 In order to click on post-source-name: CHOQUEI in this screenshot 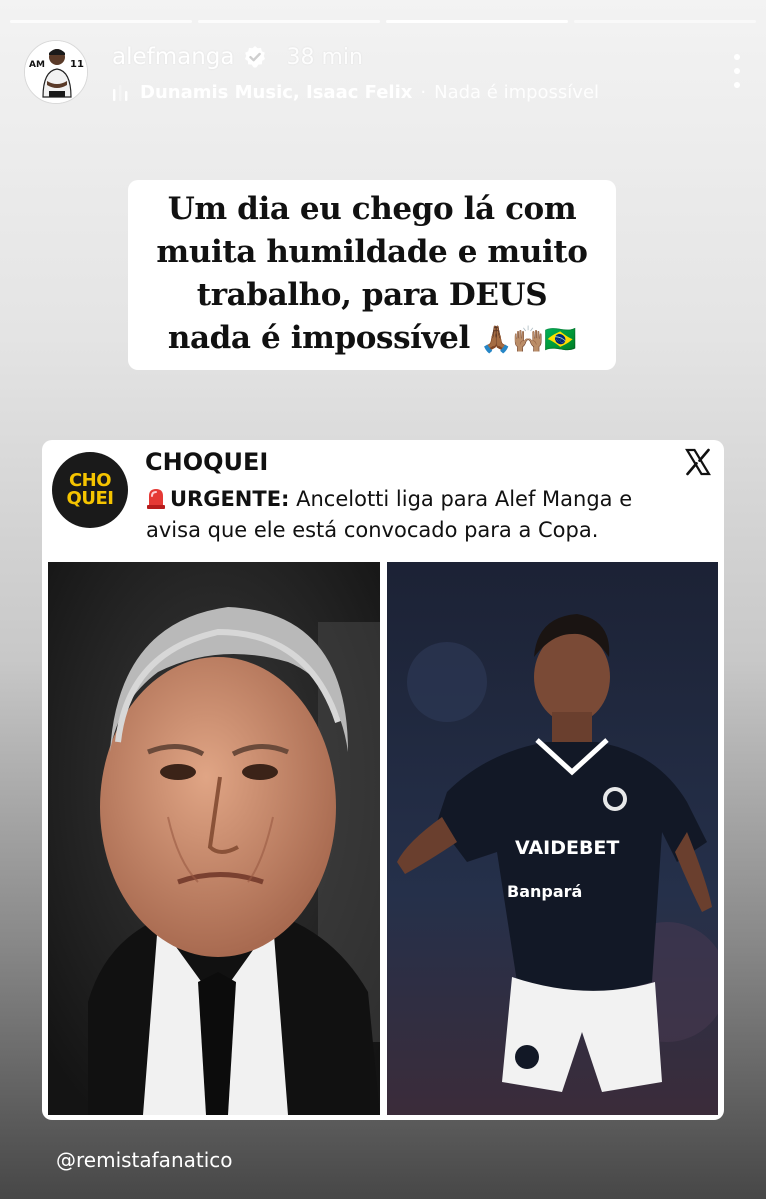, I will do `click(207, 462)`.